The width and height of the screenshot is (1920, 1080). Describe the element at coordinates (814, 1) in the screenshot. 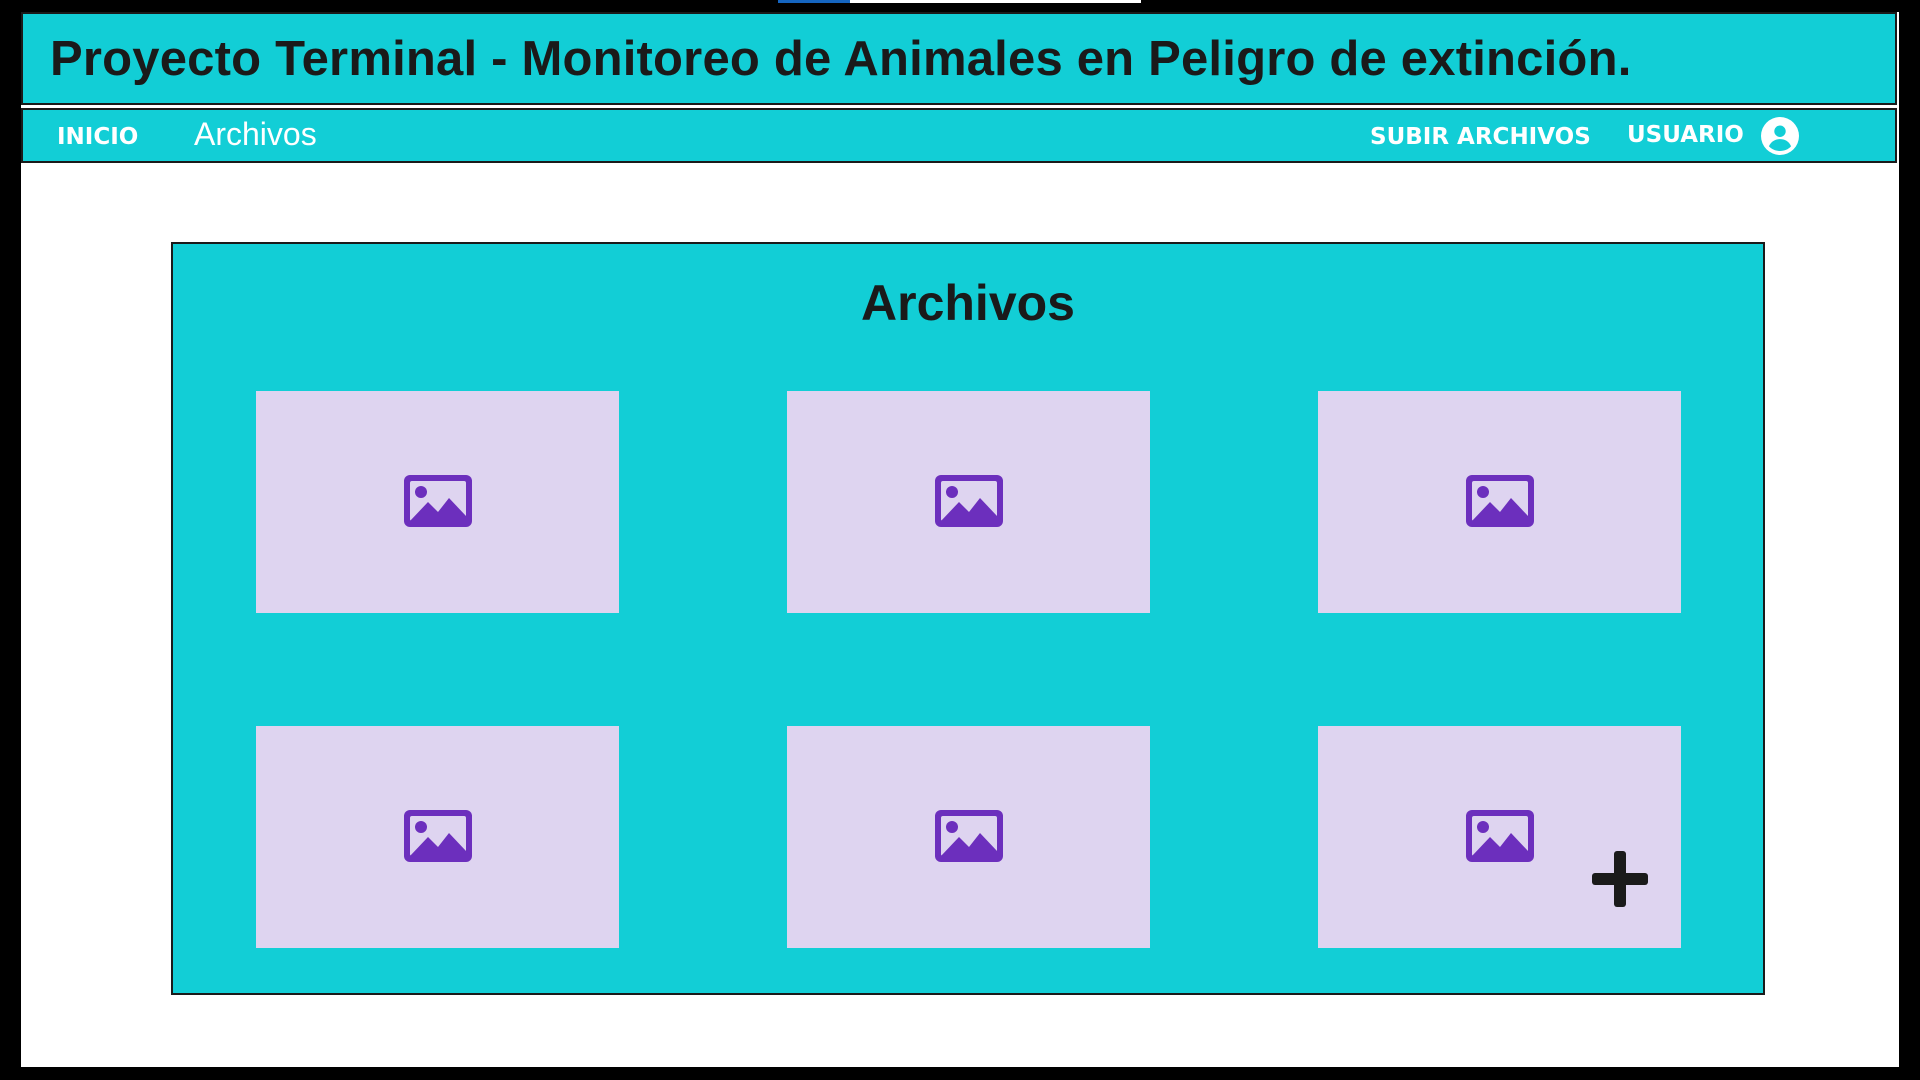

I see `browser-top-strip-accent` at that location.